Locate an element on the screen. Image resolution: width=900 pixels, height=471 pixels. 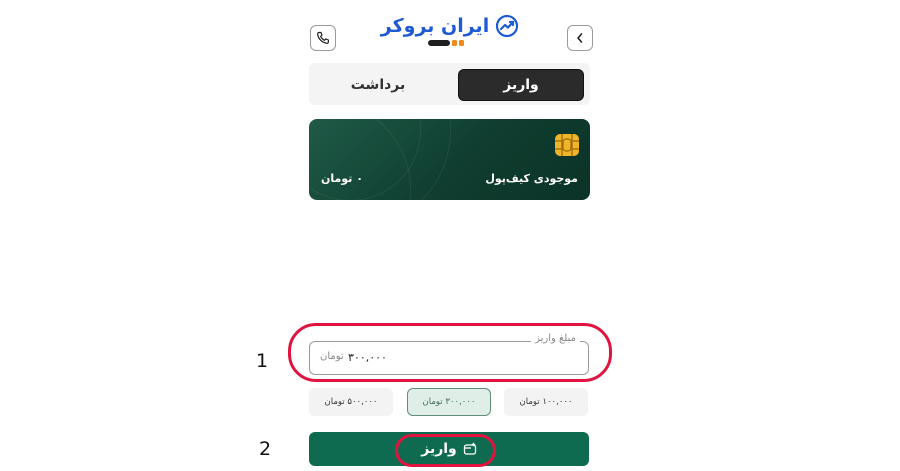
wallet-balance-card: موجودی کیف‌پول ۰ تومان is located at coordinates (449, 159).